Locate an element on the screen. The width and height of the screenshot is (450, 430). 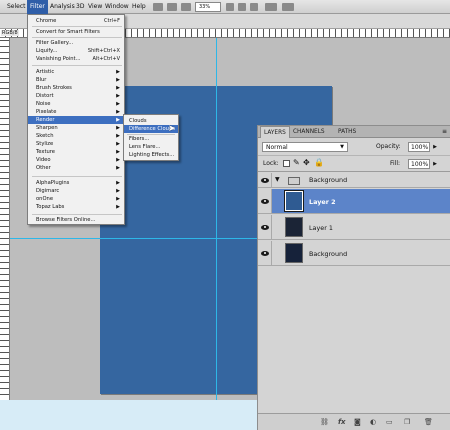
blend-mode-select: Normal ▼ is located at coordinates (305, 147).